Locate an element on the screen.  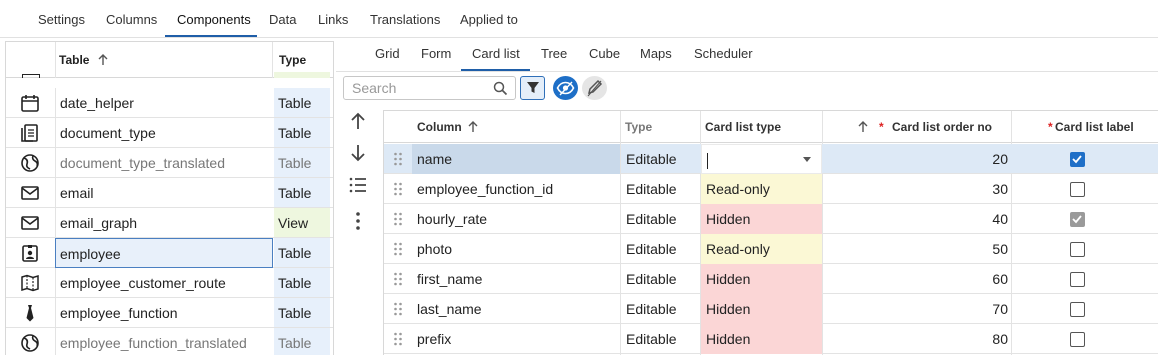
table-row: first_name Editable Hidden 60 is located at coordinates (771, 279).